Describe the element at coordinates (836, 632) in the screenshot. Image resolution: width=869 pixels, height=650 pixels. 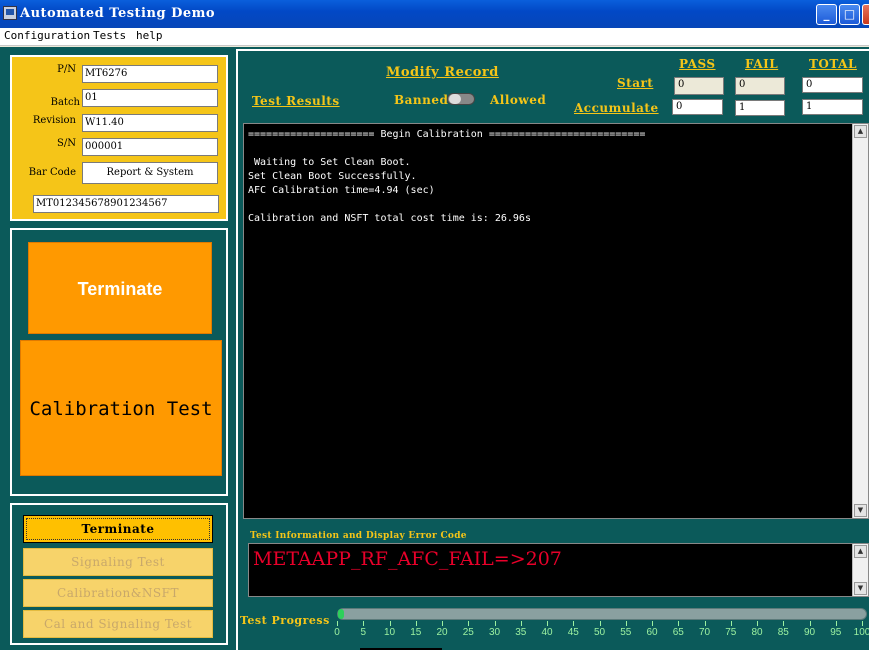
I see `progress-tick-label: 95` at that location.